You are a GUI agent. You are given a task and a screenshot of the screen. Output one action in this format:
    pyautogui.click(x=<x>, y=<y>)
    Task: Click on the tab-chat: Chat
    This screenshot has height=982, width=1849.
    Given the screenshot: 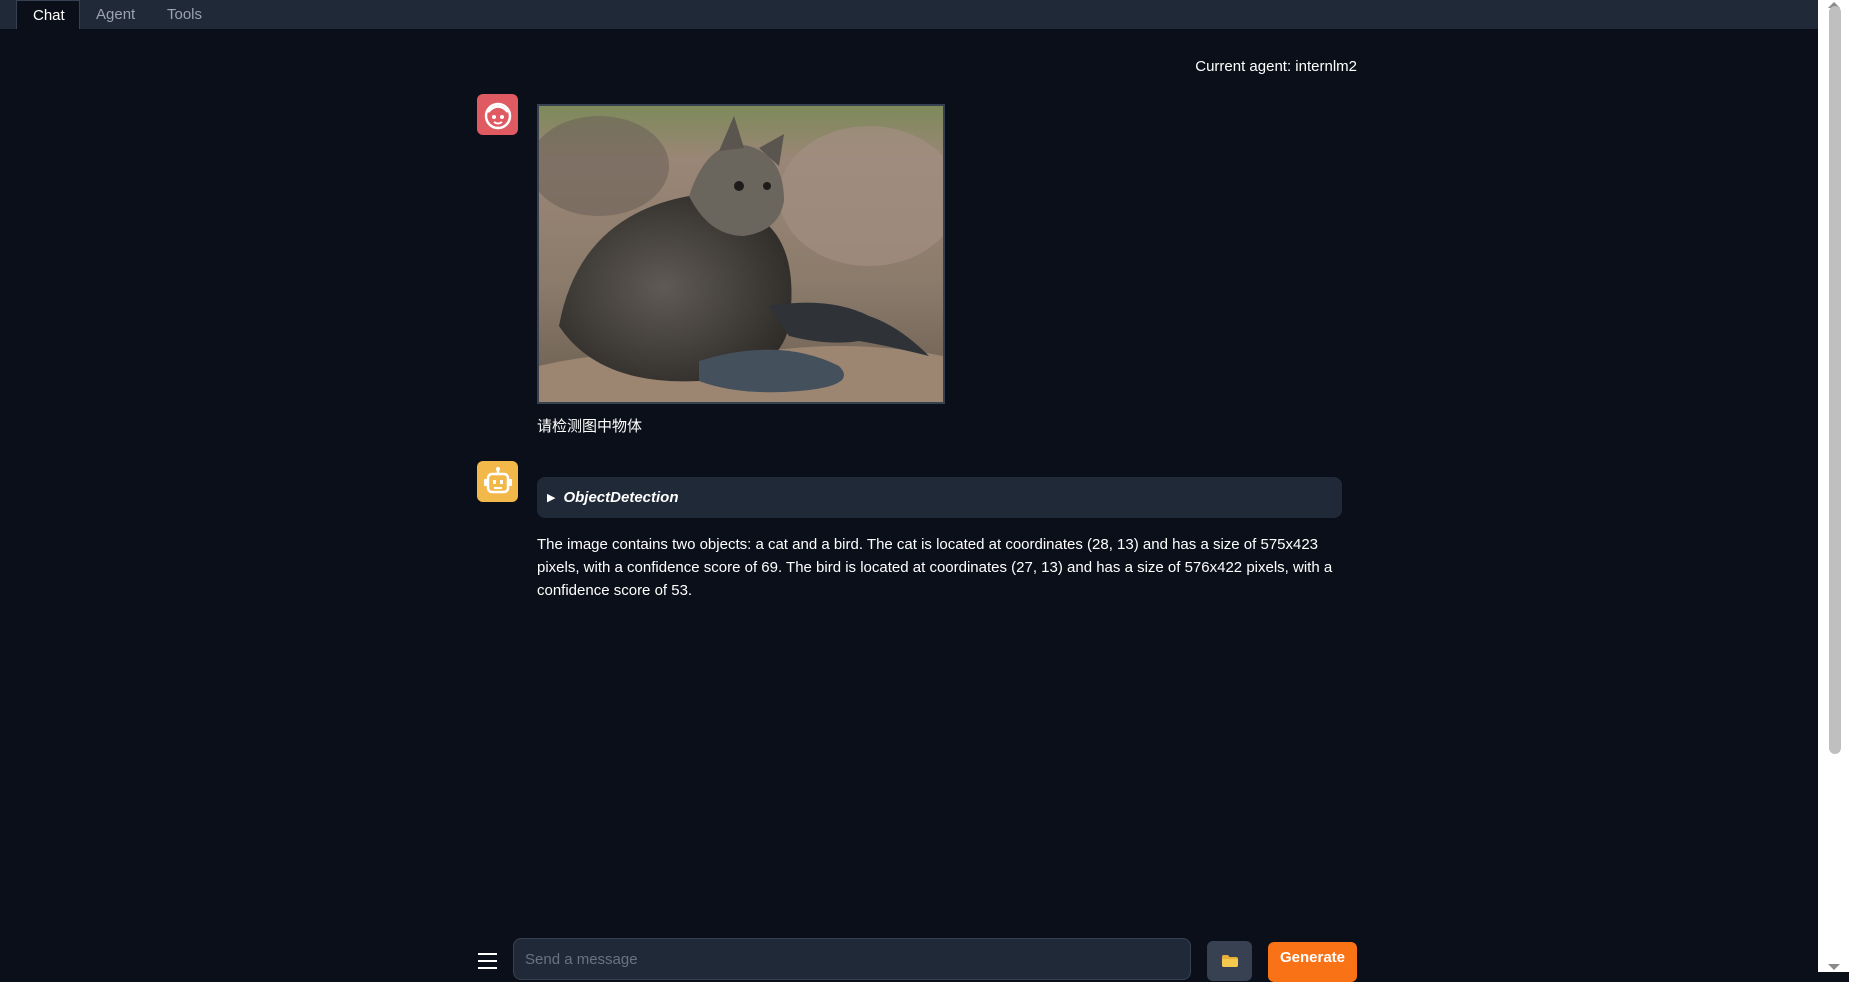 What is the action you would take?
    pyautogui.click(x=48, y=14)
    